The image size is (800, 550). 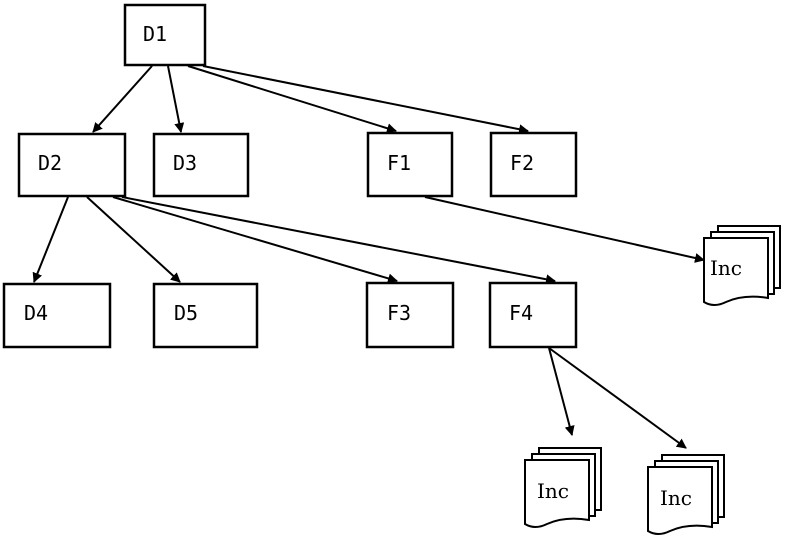 I want to click on node-label: D1, so click(x=155, y=34).